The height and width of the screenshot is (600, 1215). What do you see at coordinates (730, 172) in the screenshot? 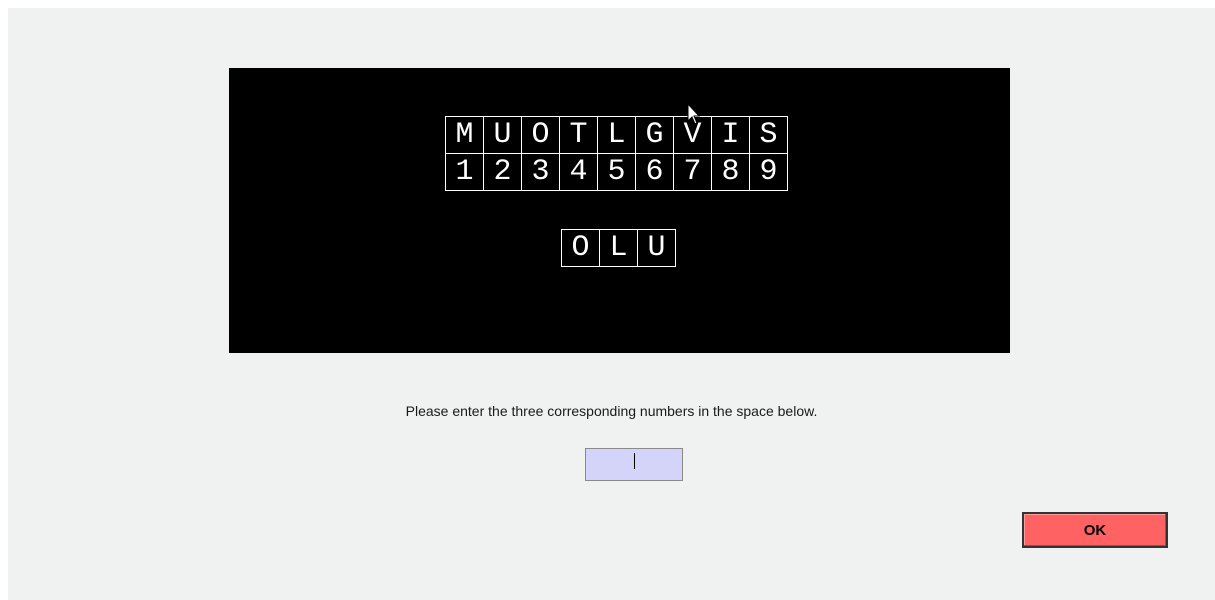
I see `key-number: 8` at bounding box center [730, 172].